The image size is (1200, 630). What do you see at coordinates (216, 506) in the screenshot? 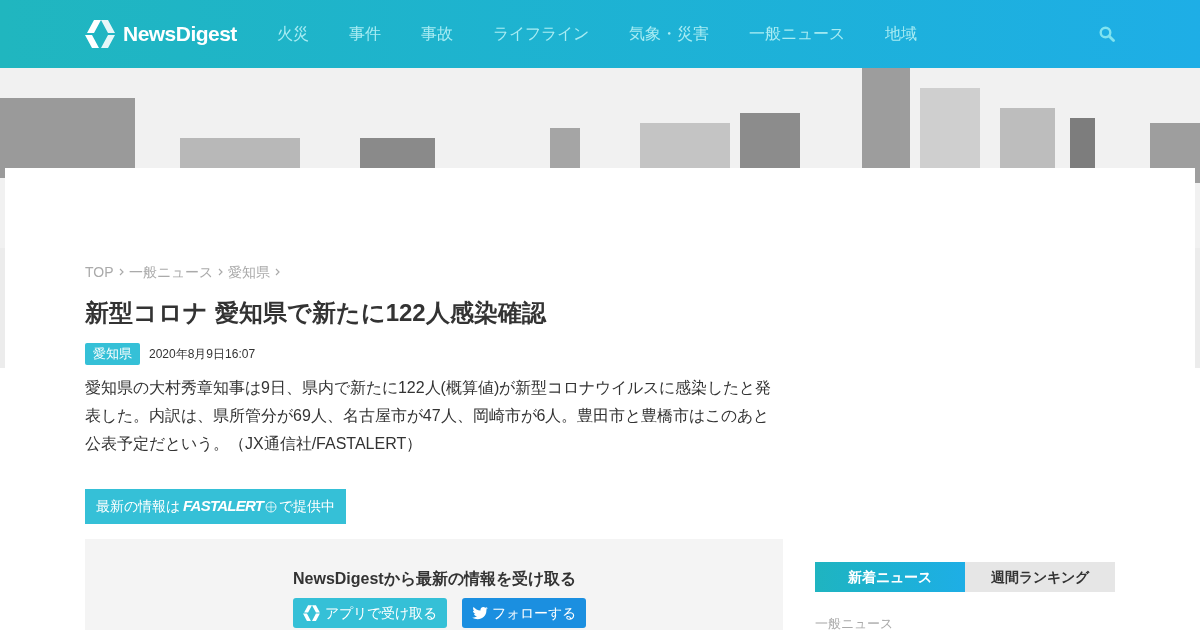
I see `source-button: 最新の情報は FASTALERT で提供中` at bounding box center [216, 506].